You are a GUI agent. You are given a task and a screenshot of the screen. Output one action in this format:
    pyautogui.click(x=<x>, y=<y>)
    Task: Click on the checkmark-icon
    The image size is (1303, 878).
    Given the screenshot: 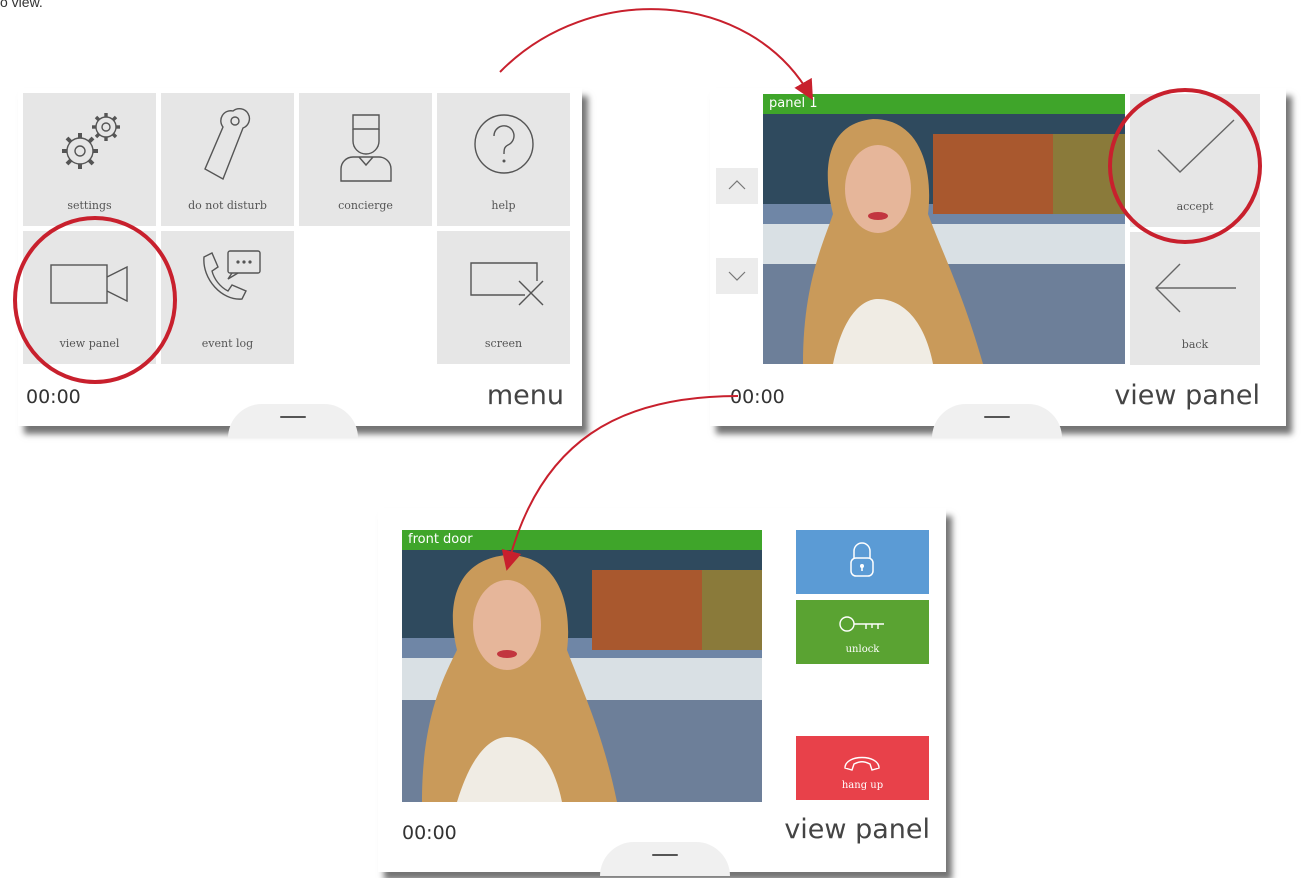 What is the action you would take?
    pyautogui.click(x=1196, y=146)
    